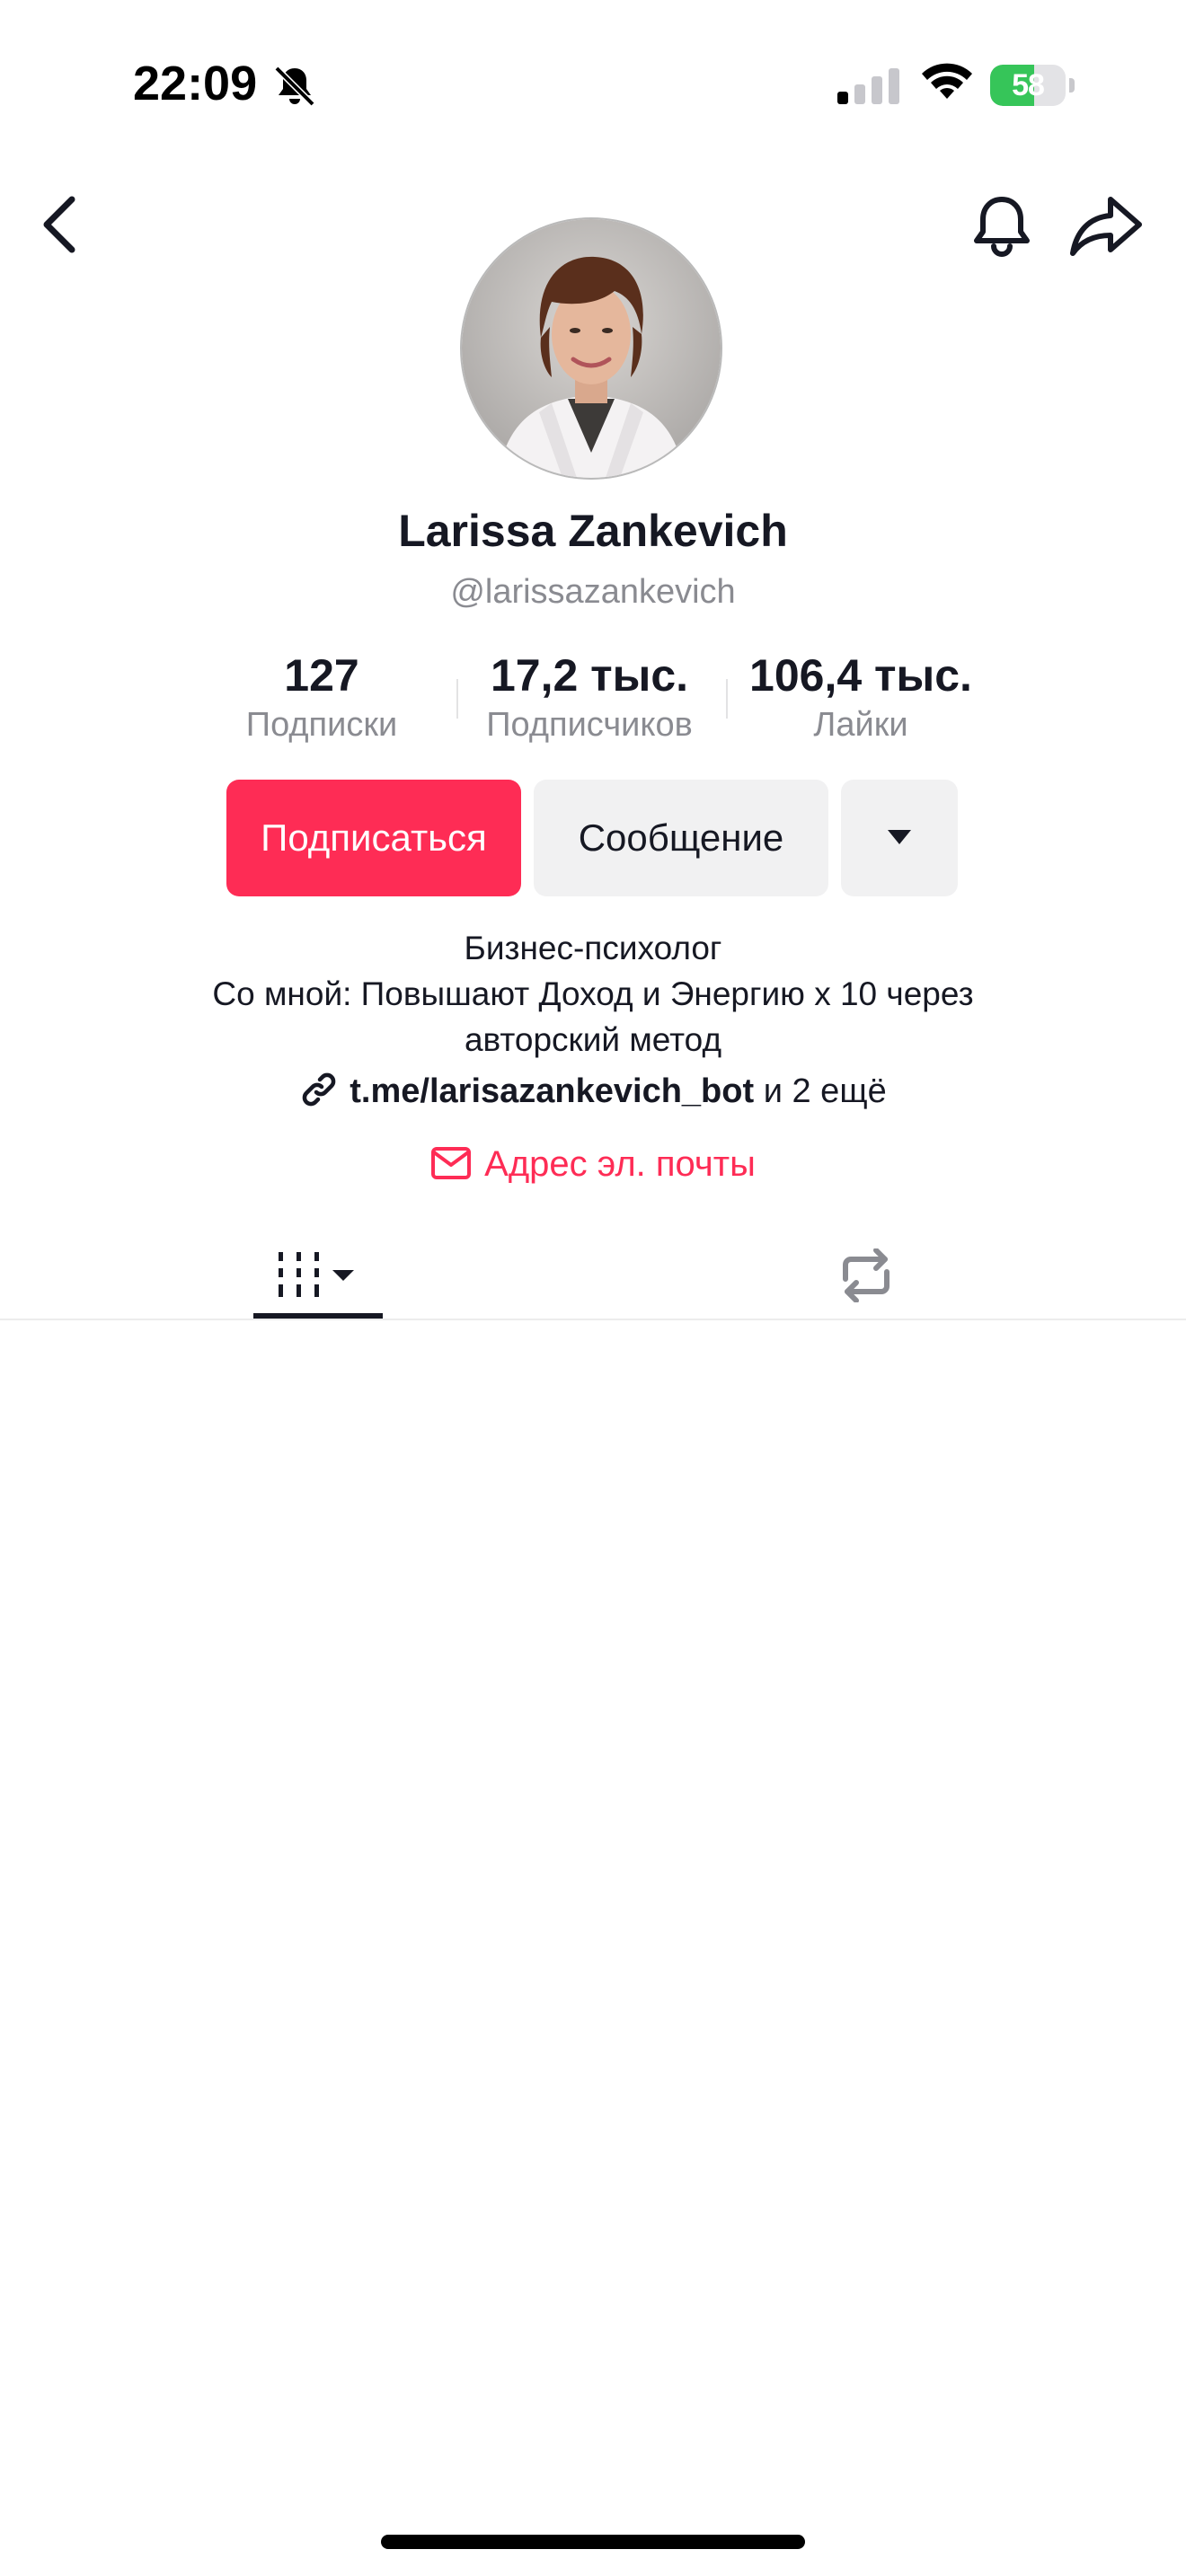 Image resolution: width=1186 pixels, height=2576 pixels. I want to click on status-time: 22:09, so click(195, 83).